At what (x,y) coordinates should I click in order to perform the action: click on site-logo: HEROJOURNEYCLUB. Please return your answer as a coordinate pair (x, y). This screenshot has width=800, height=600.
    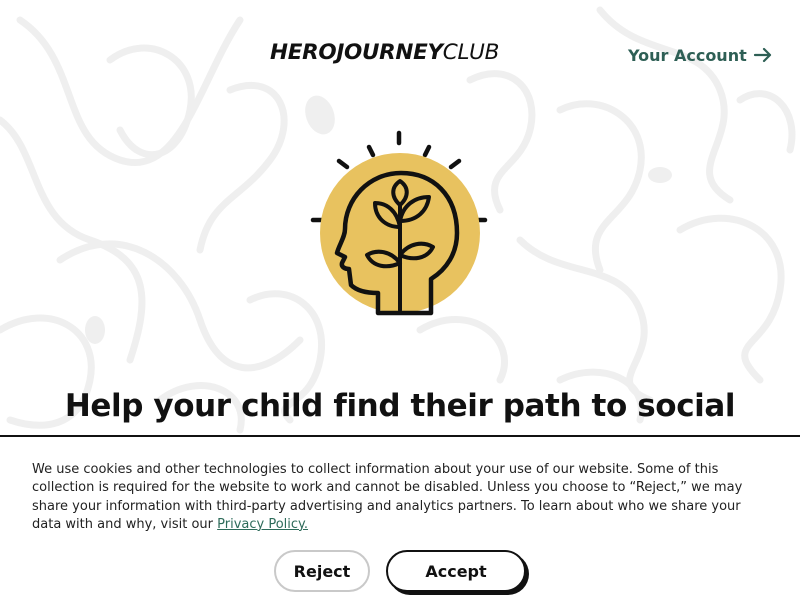
    Looking at the image, I should click on (405, 56).